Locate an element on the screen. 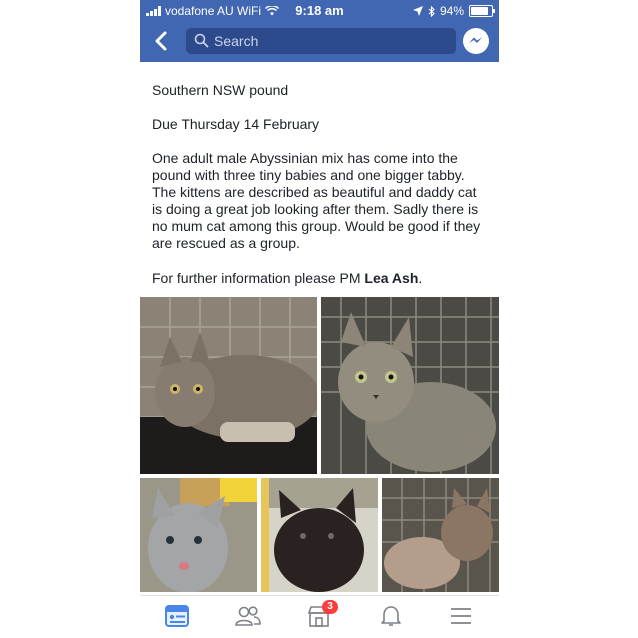  location-arrow-icon is located at coordinates (417, 11).